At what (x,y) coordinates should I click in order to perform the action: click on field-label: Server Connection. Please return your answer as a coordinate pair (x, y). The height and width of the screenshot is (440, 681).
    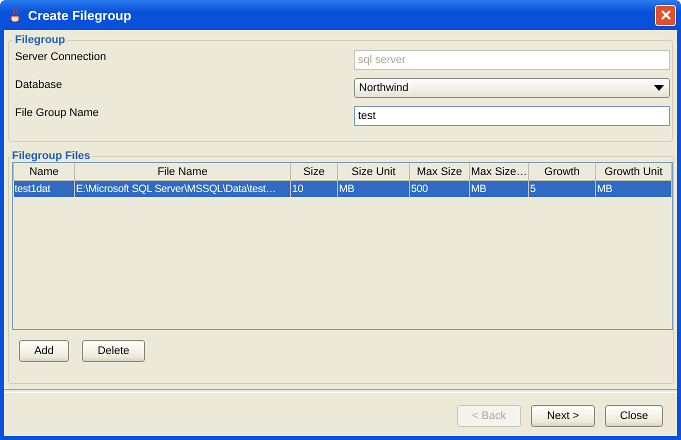
    Looking at the image, I should click on (60, 57).